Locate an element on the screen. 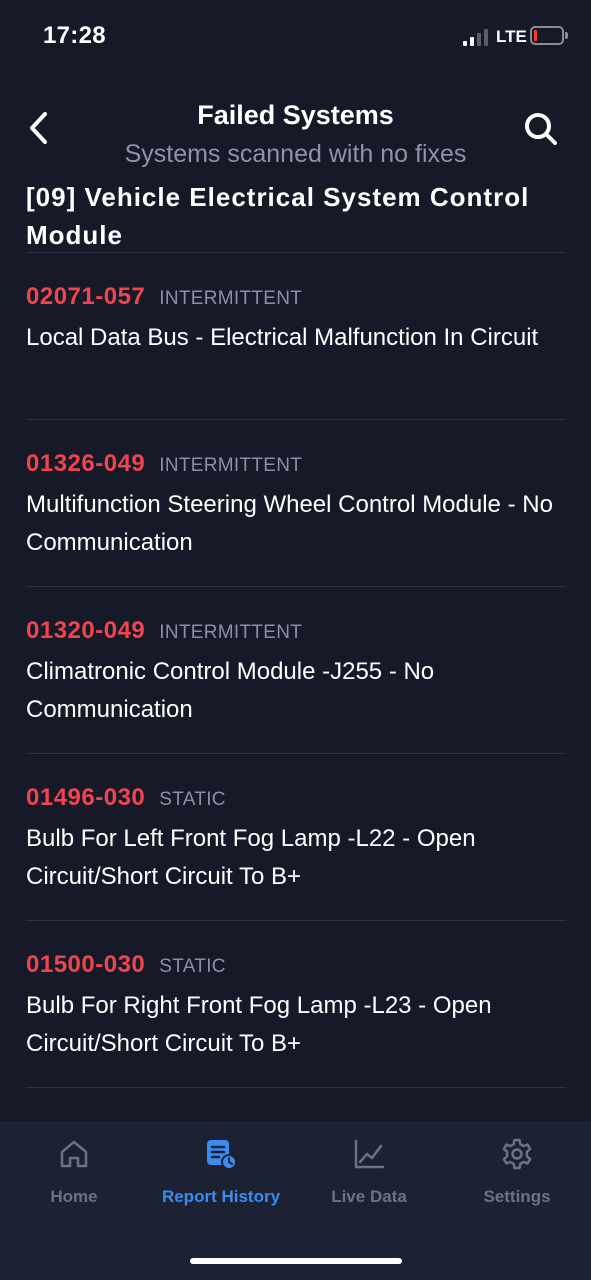 The width and height of the screenshot is (591, 1280). tab-home: Home is located at coordinates (74, 1171).